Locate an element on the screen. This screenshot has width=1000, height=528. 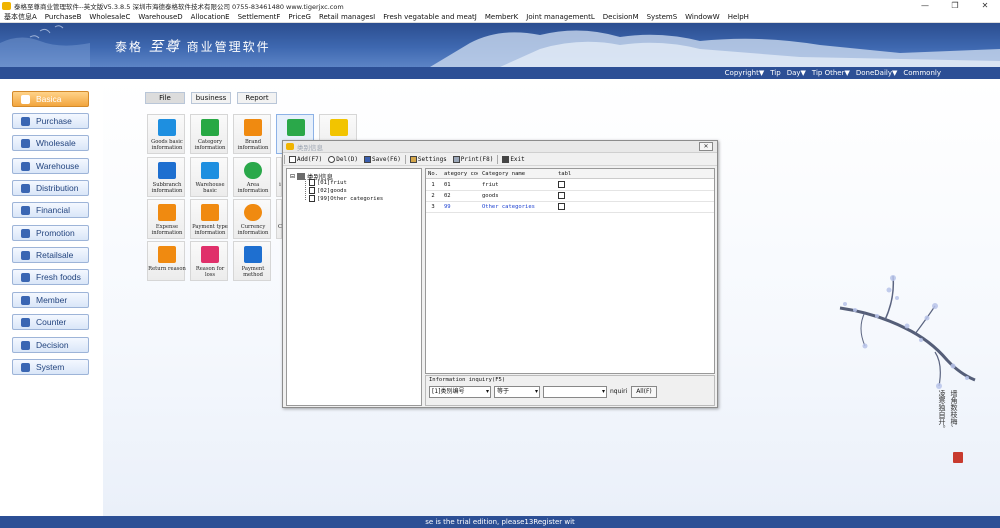
query-all-button: All(F) is located at coordinates (644, 392).